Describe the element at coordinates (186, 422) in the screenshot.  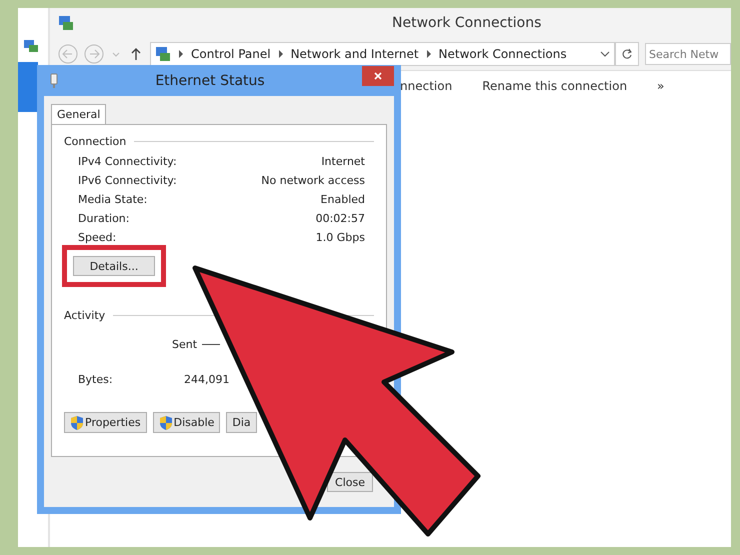
I see `action-button: Disable` at that location.